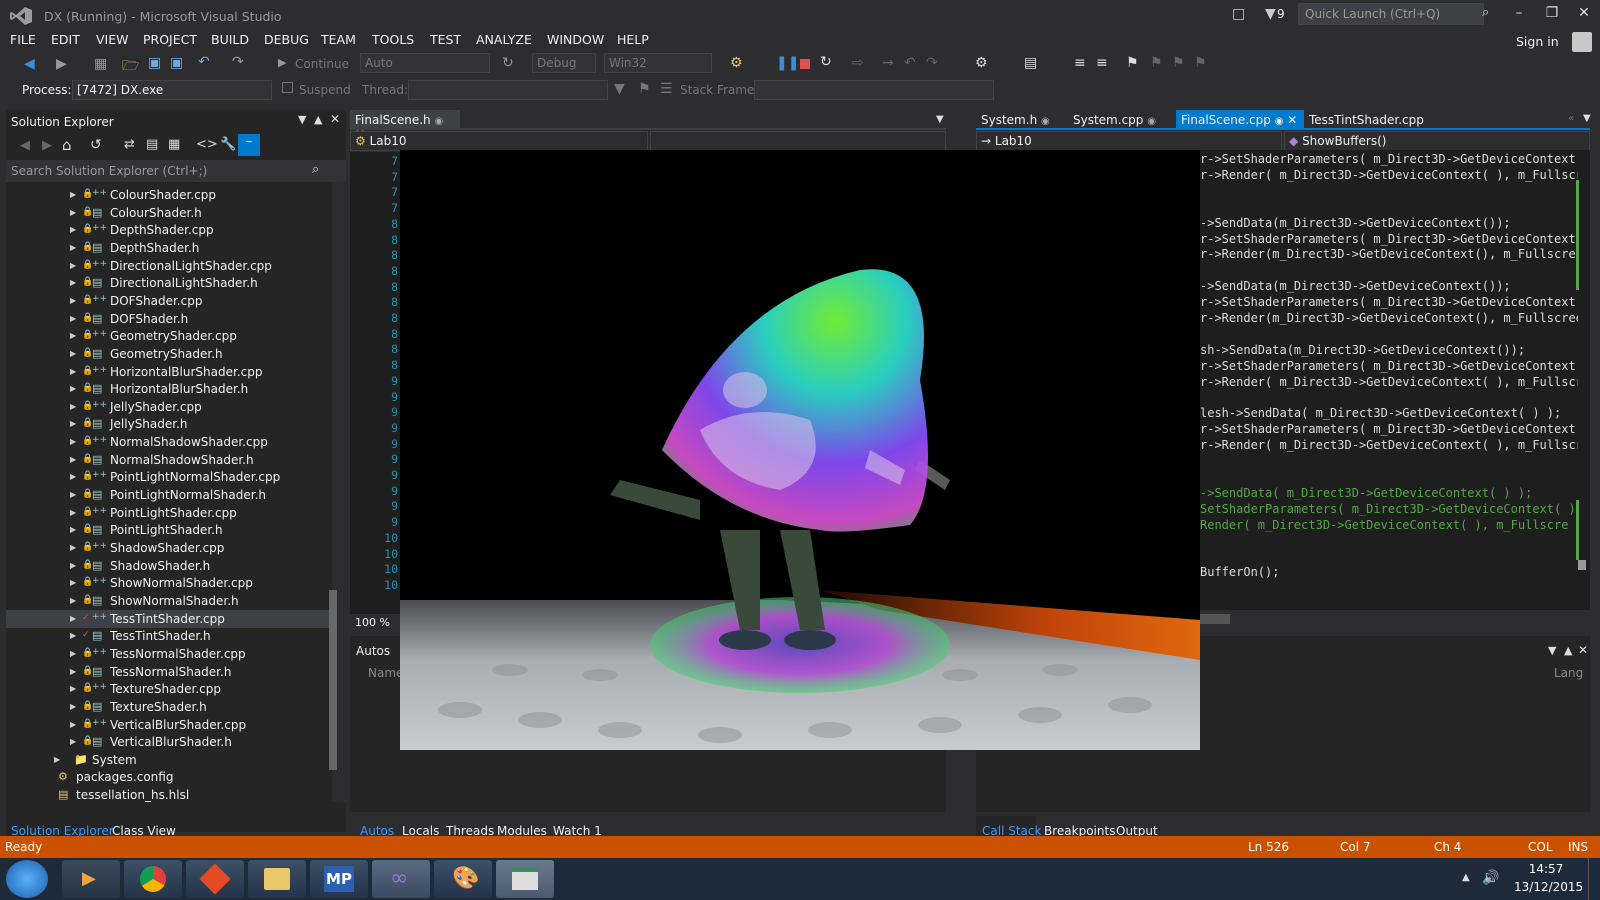 The image size is (1600, 900). What do you see at coordinates (633, 39) in the screenshot?
I see `menu-help: HELP` at bounding box center [633, 39].